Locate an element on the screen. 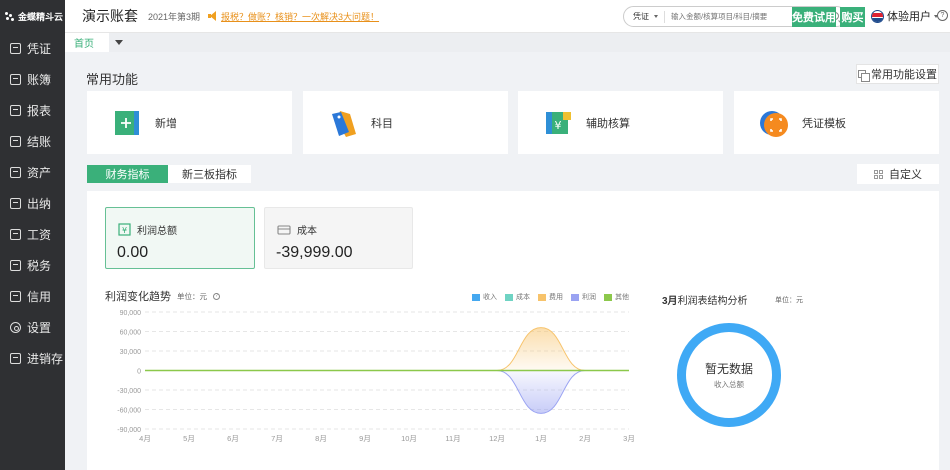  tabs-dropdown-icon is located at coordinates (119, 42).